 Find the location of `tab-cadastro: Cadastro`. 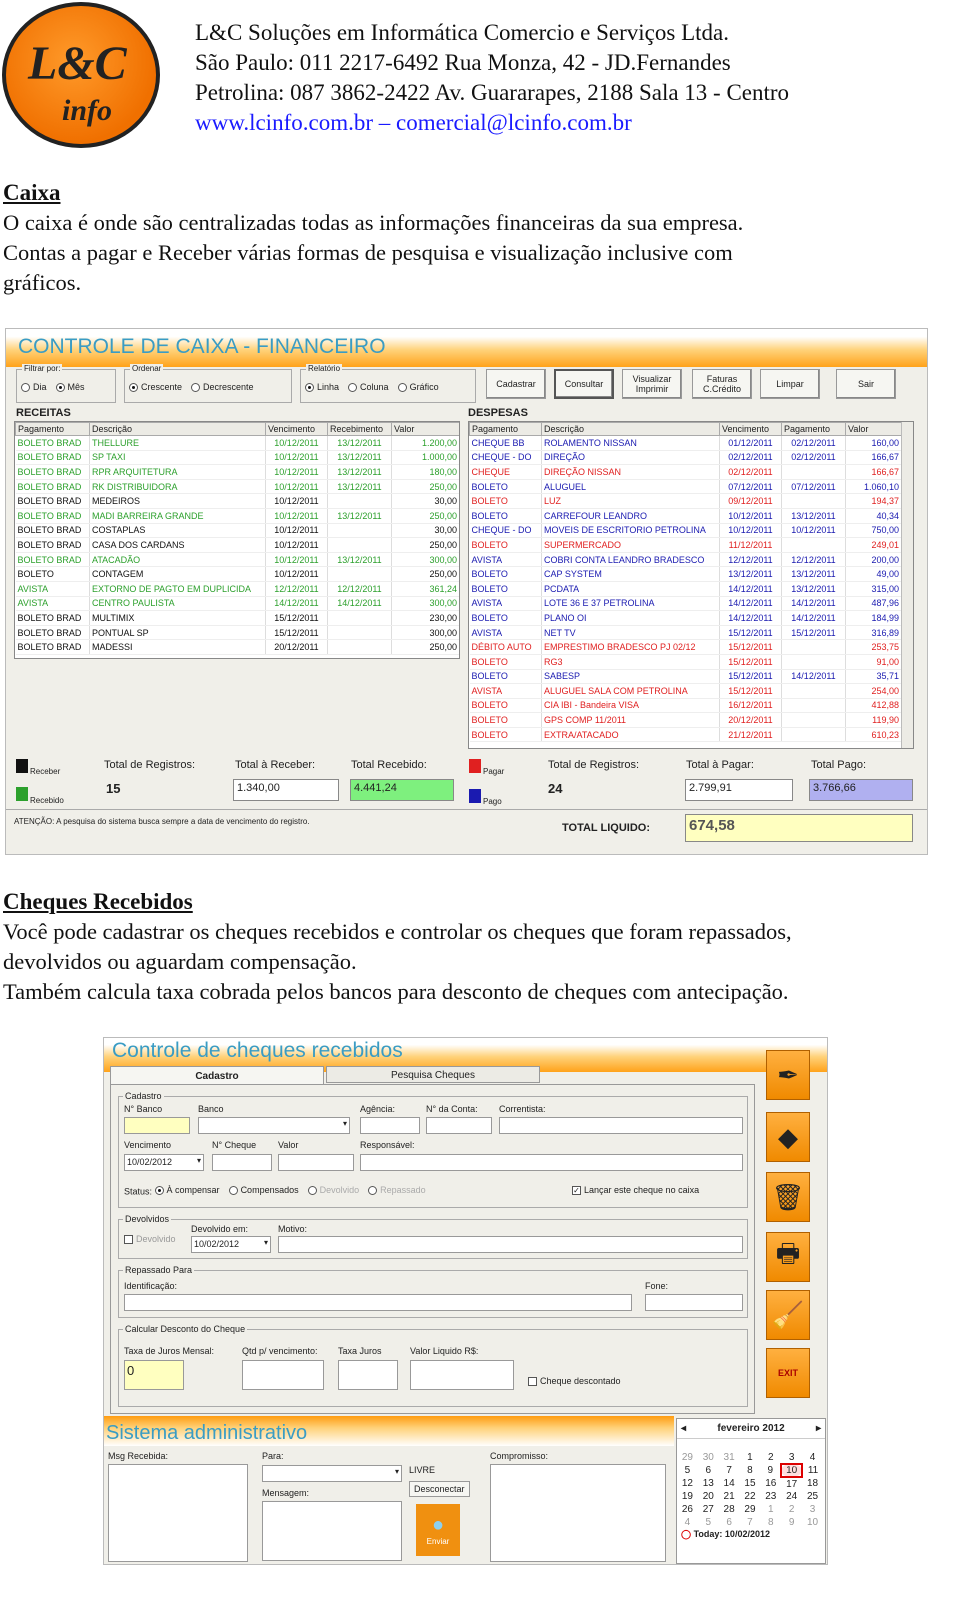

tab-cadastro: Cadastro is located at coordinates (217, 1075).